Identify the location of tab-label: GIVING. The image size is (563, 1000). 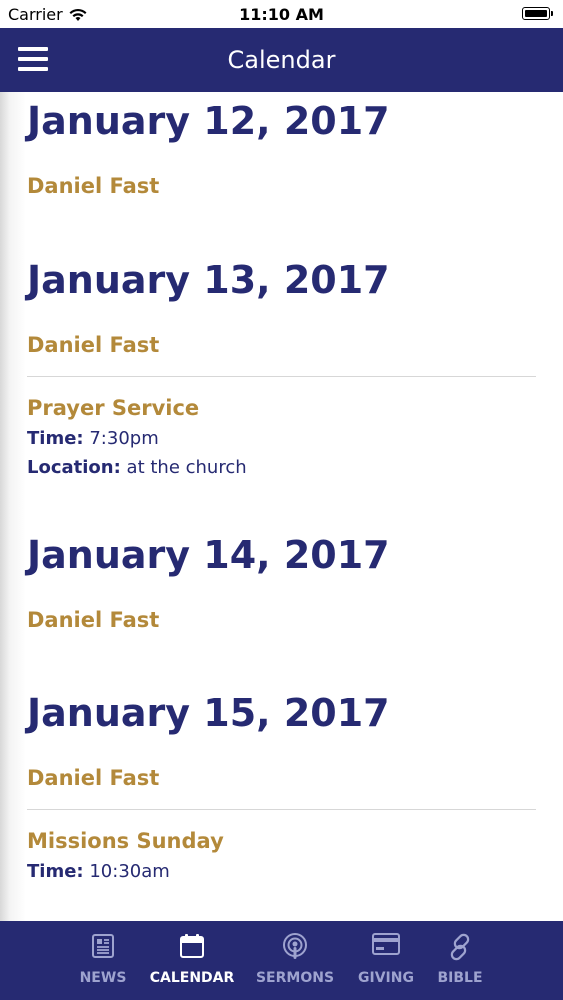
(386, 978).